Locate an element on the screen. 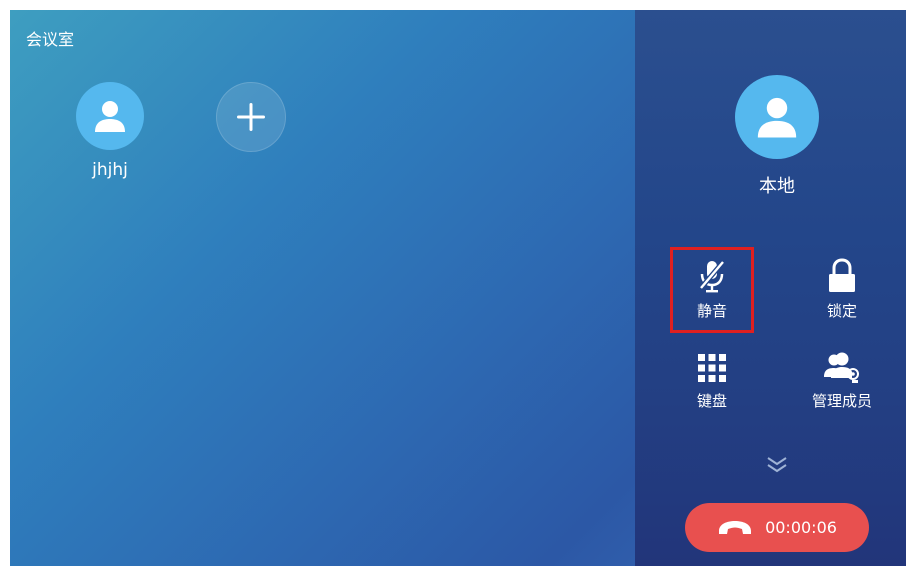 The height and width of the screenshot is (574, 909). add-participant-circle is located at coordinates (251, 117).